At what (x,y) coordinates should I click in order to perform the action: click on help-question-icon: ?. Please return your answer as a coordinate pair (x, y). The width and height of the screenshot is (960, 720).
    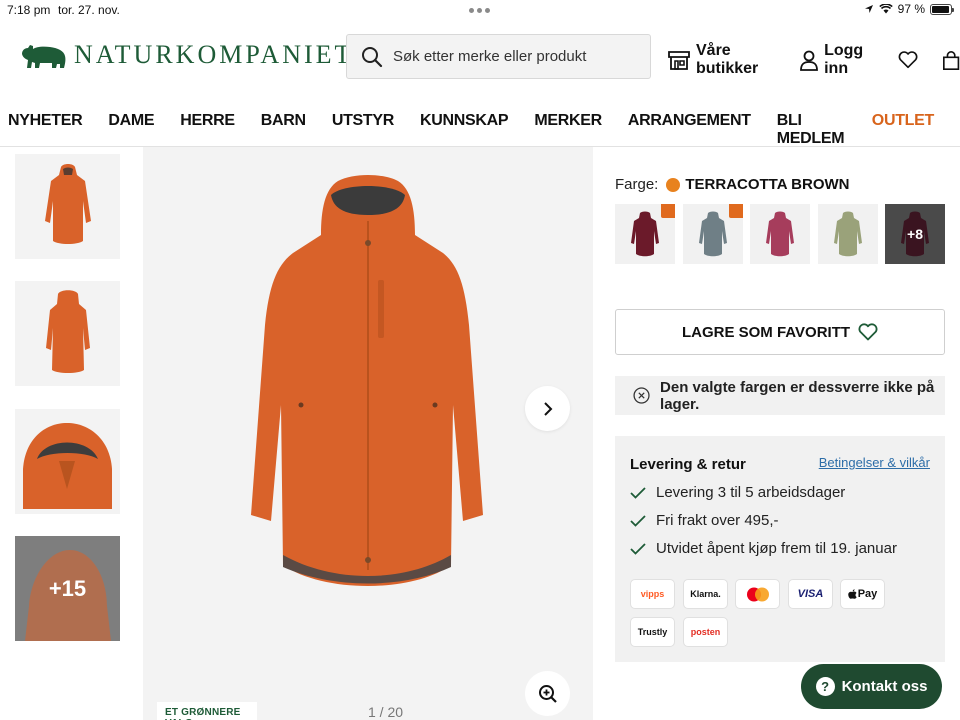
    Looking at the image, I should click on (825, 686).